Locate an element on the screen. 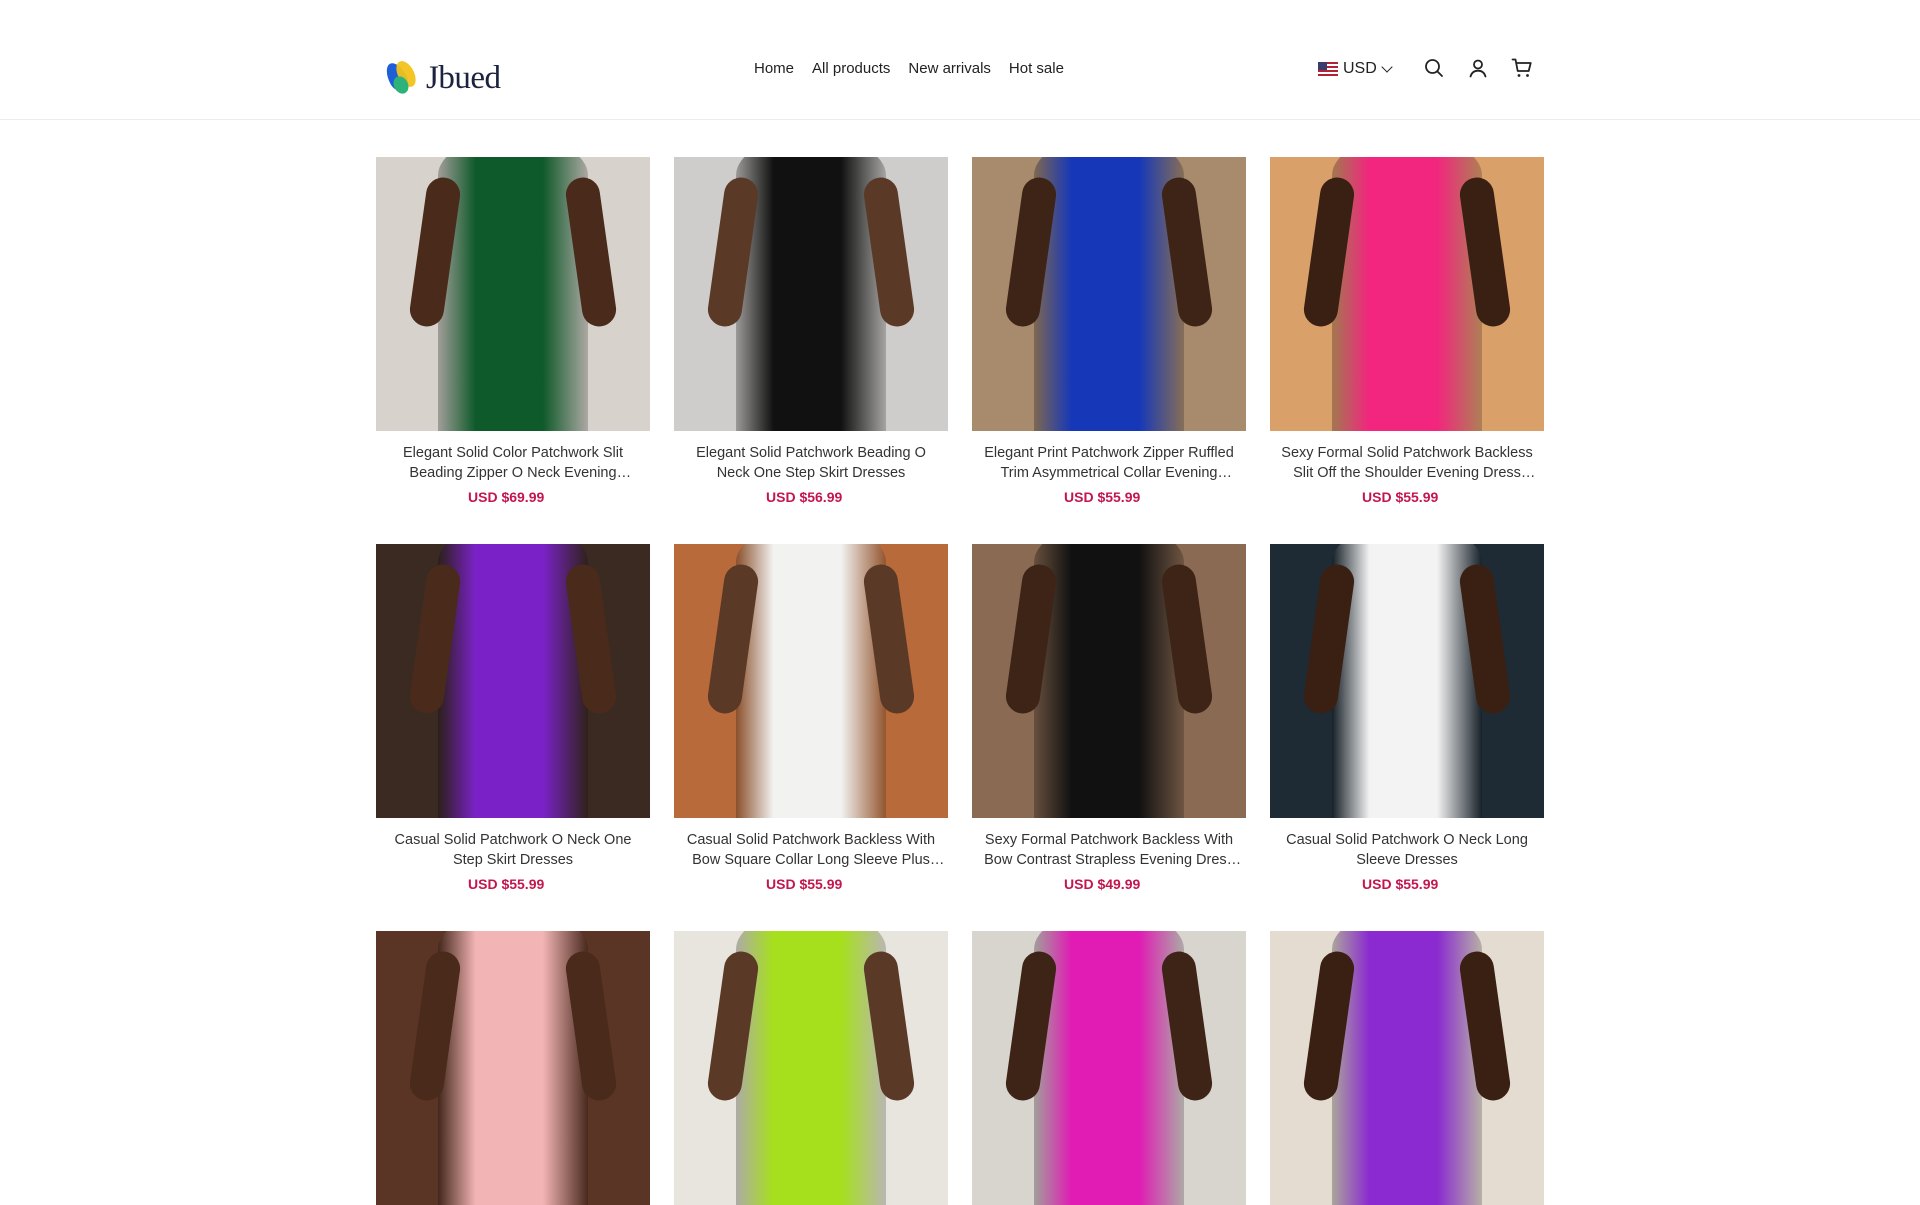  search-button is located at coordinates (1434, 68).